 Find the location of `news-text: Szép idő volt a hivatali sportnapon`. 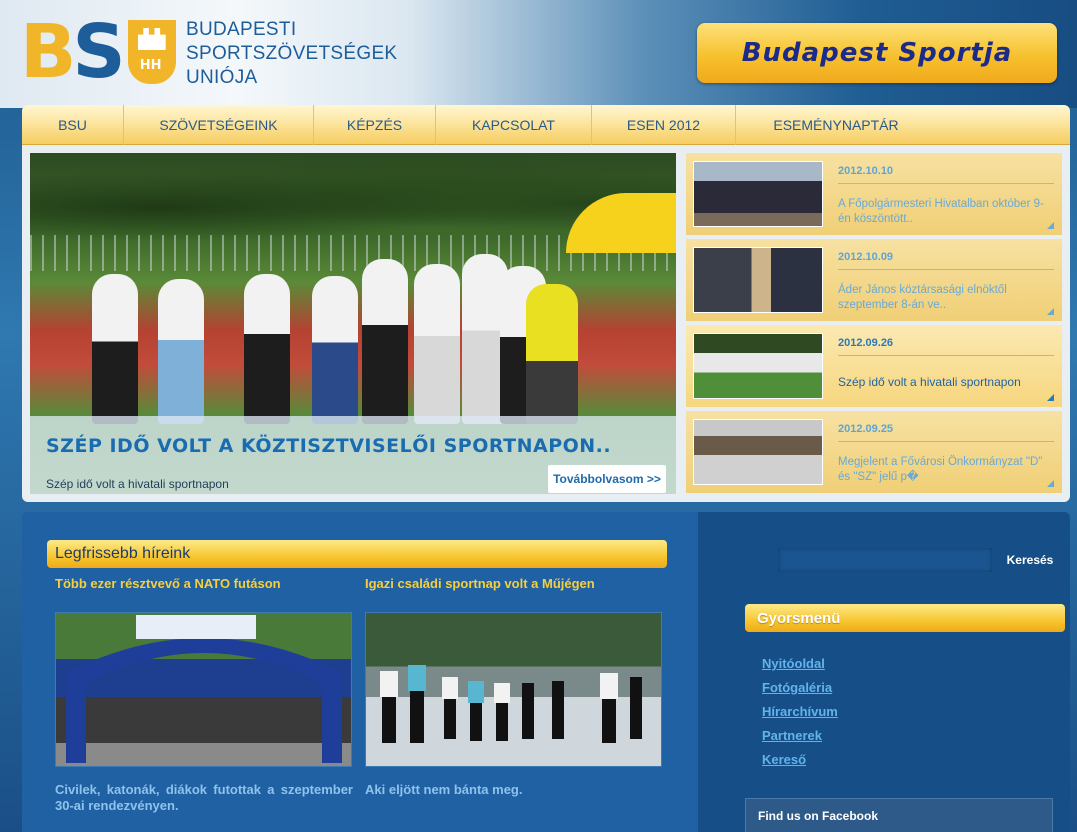

news-text: Szép idő volt a hivatali sportnapon is located at coordinates (929, 382).